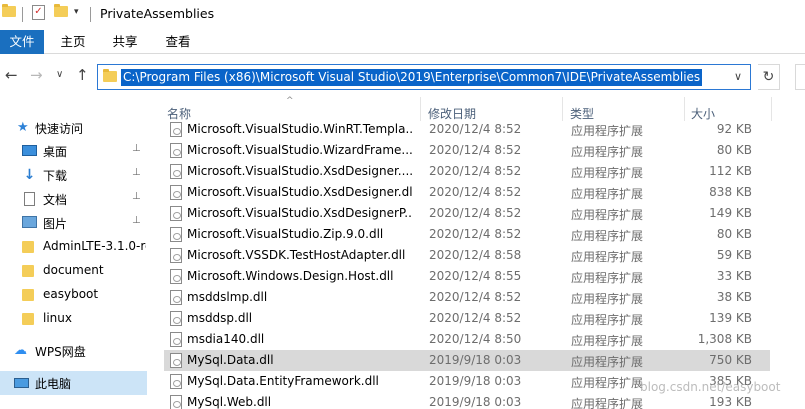  I want to click on sidebar-item-documents: 文档 ⊥, so click(73, 199).